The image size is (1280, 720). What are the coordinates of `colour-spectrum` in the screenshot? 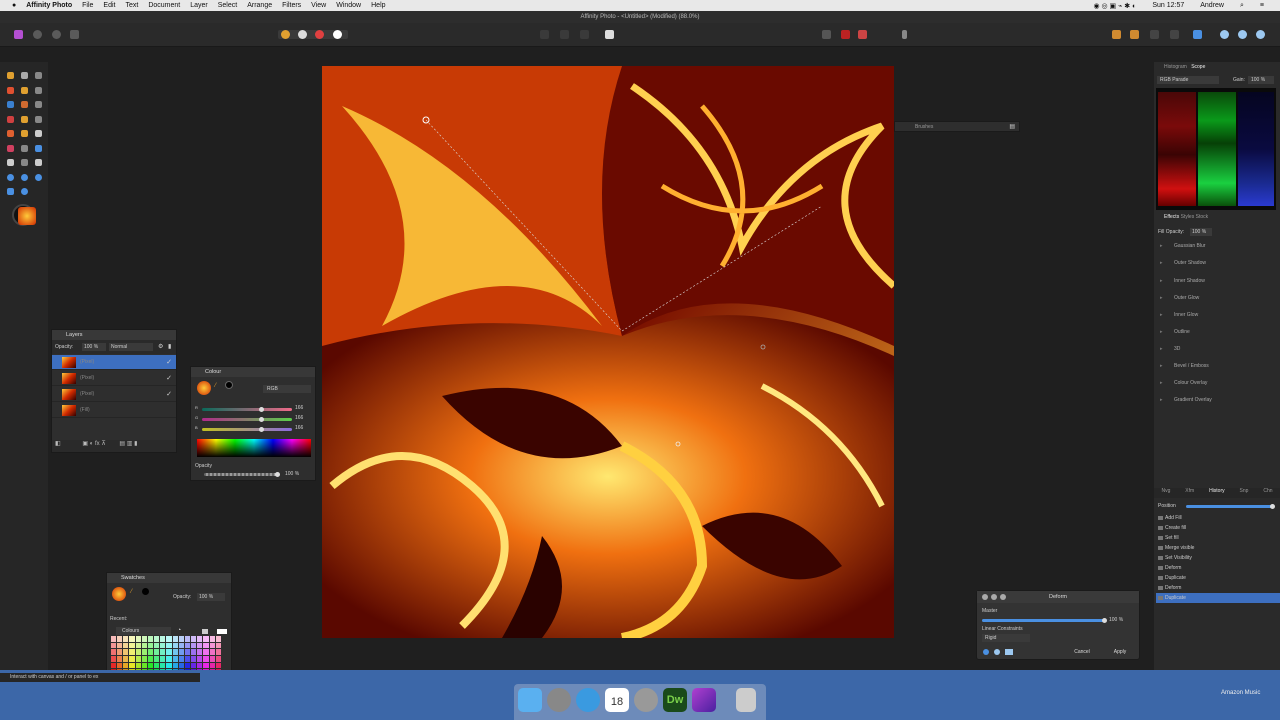 It's located at (254, 448).